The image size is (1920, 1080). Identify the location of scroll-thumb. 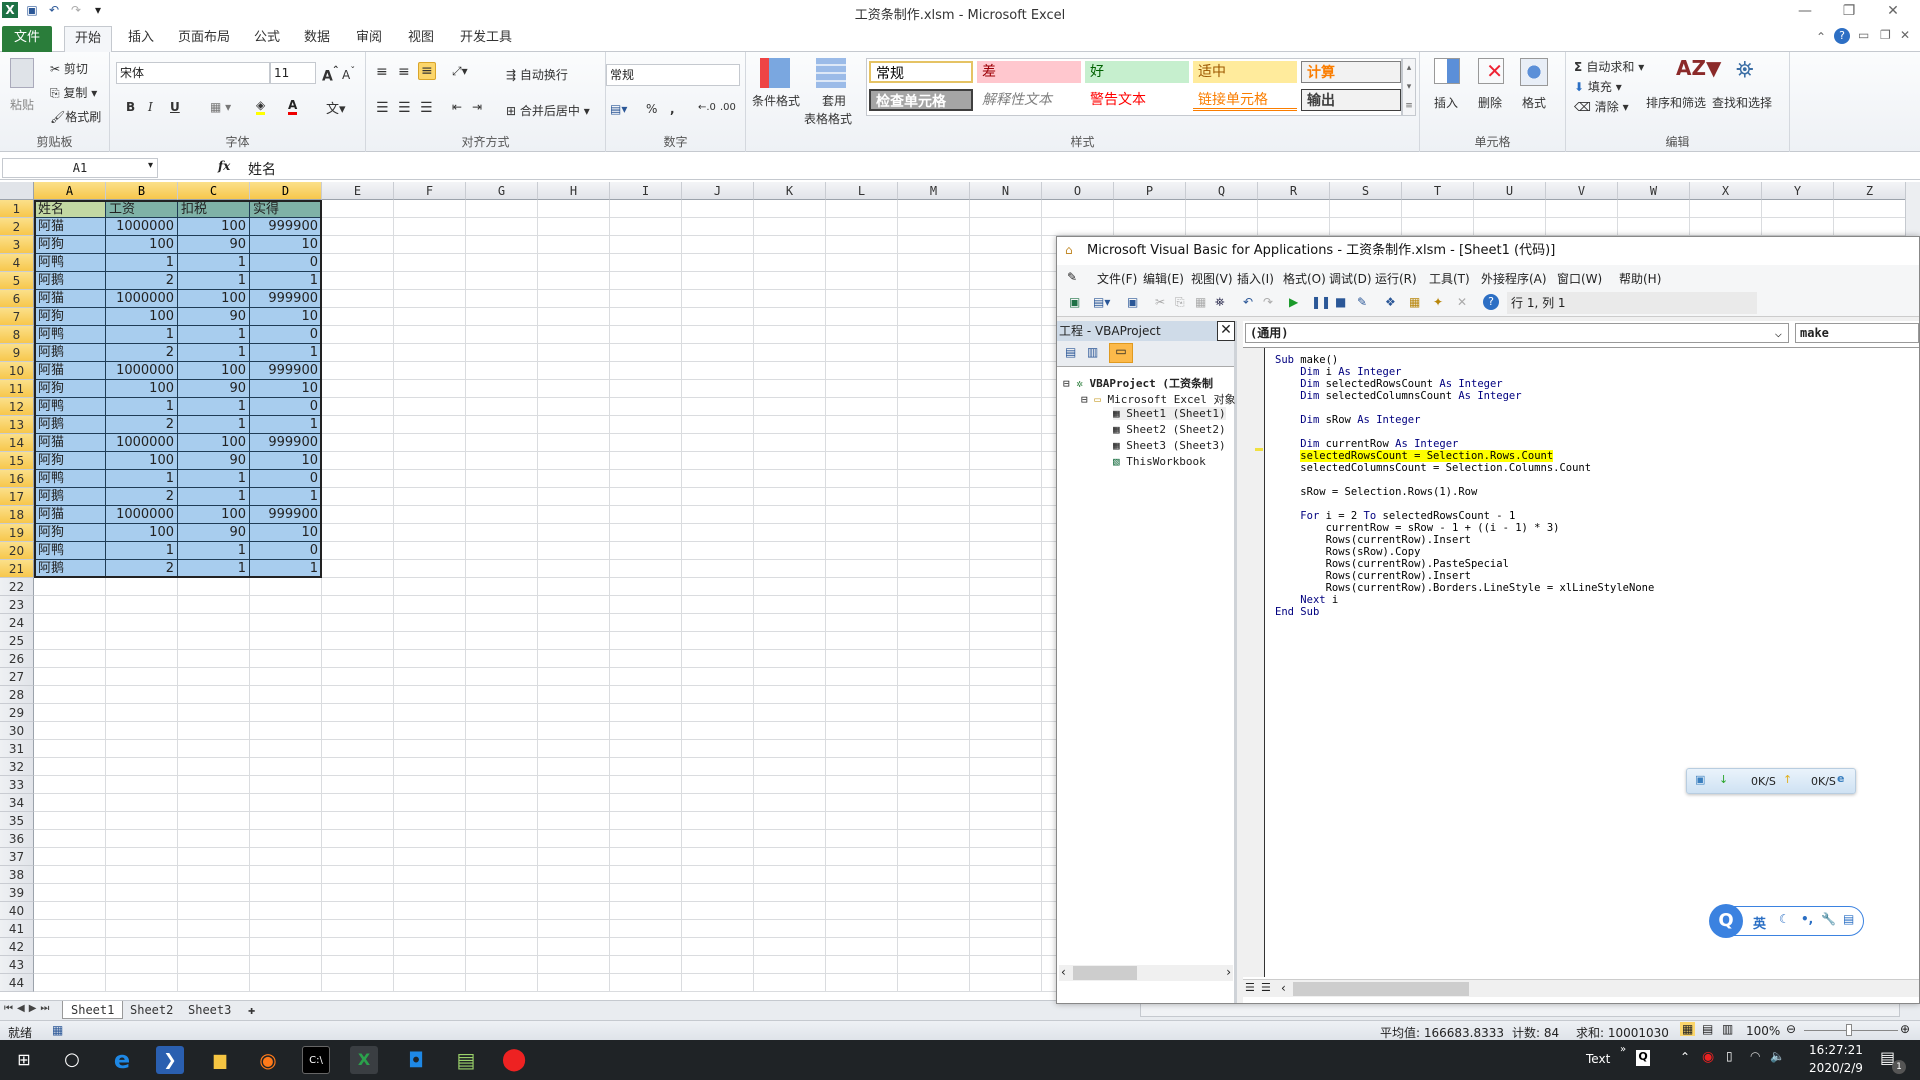
(1381, 989).